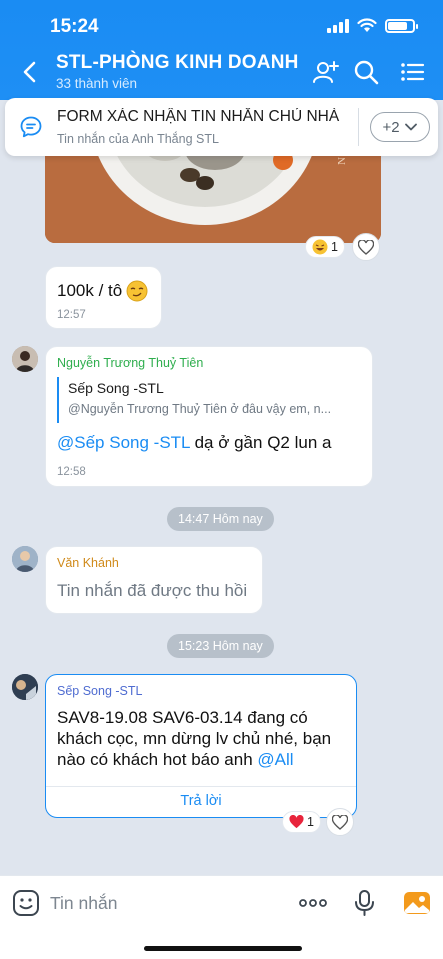  Describe the element at coordinates (137, 291) in the screenshot. I see `smirk-emoji-icon` at that location.